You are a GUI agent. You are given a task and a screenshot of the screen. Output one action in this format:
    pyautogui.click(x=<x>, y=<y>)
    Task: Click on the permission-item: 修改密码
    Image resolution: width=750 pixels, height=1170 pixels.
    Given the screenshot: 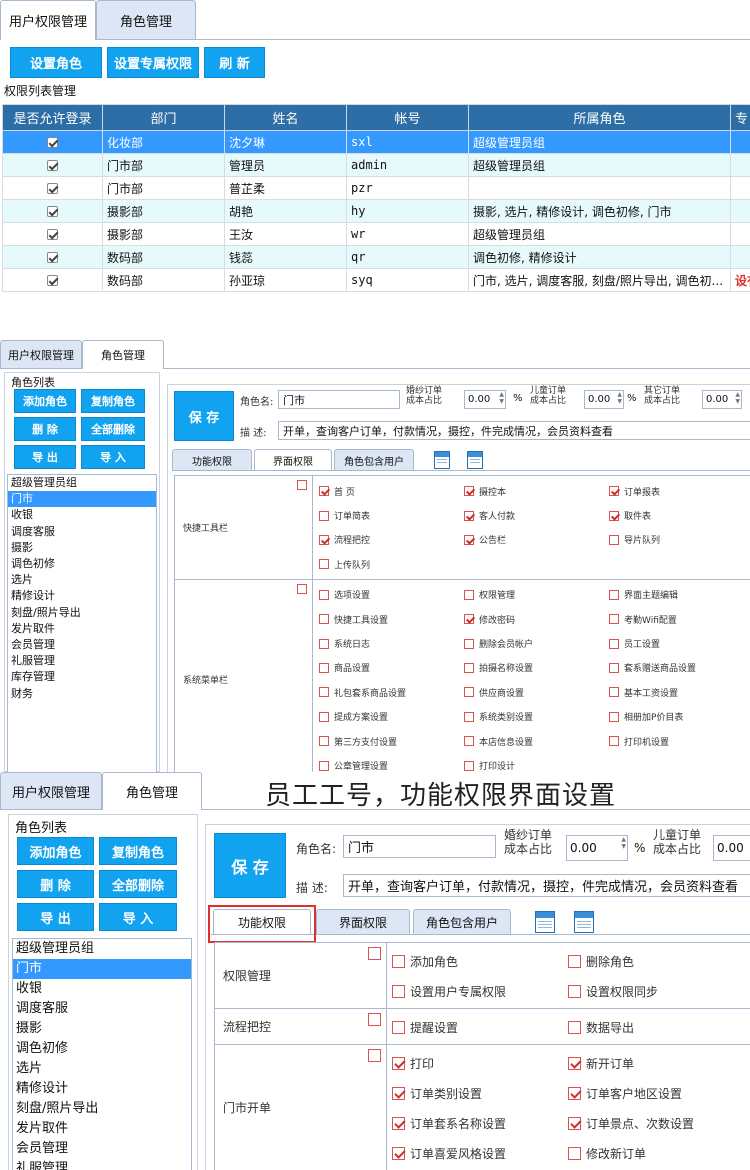 What is the action you would take?
    pyautogui.click(x=489, y=619)
    